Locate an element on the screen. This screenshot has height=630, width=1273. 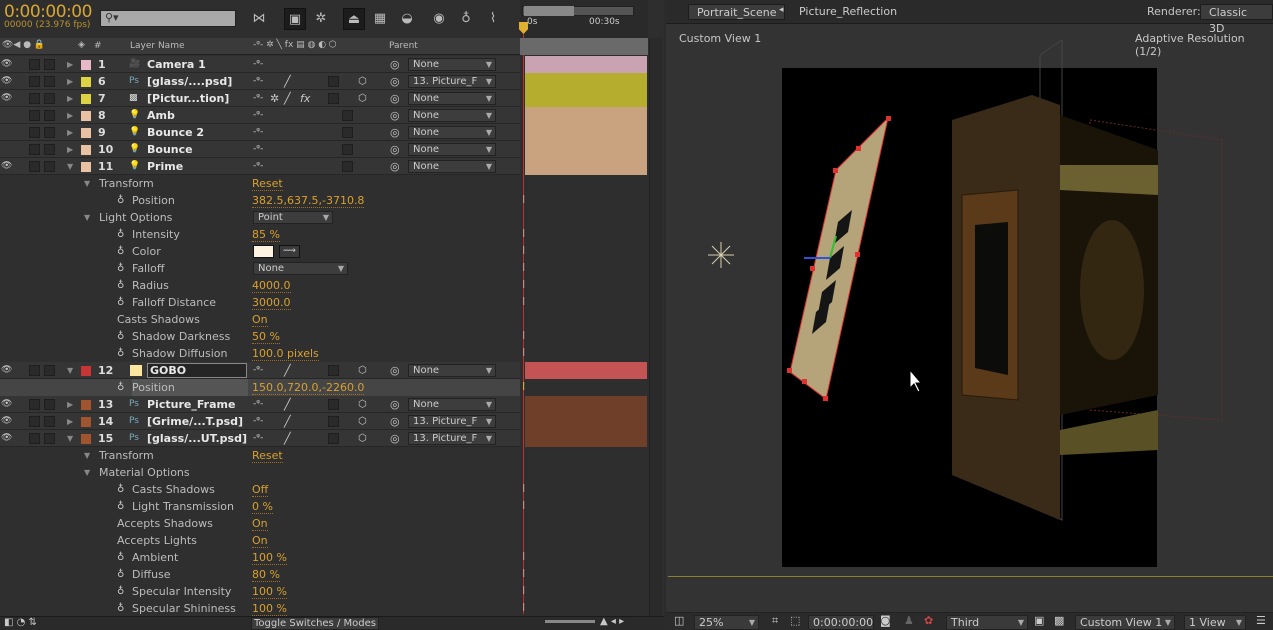
property-row: ♁ Intensity 85 % is located at coordinates (260, 234).